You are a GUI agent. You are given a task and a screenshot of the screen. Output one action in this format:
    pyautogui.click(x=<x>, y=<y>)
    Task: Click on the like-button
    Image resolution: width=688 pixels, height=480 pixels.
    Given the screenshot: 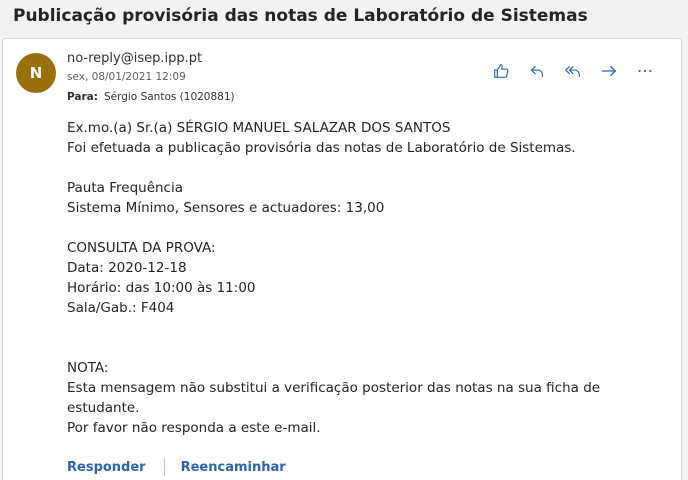 What is the action you would take?
    pyautogui.click(x=501, y=71)
    